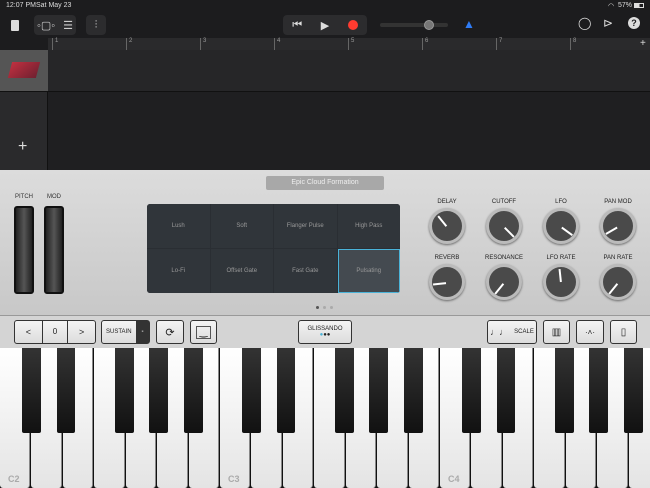 The image size is (650, 488). I want to click on preset-name-button: Epic Cloud Formation, so click(325, 183).